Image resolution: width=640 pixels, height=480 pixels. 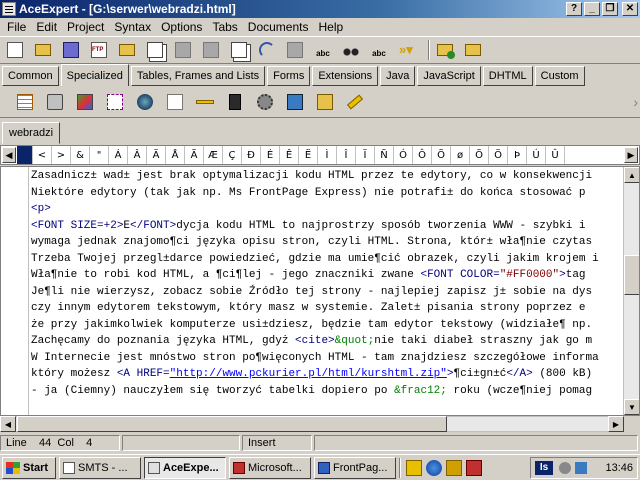 What do you see at coordinates (631, 407) in the screenshot?
I see `scroll-down-icon: ▼` at bounding box center [631, 407].